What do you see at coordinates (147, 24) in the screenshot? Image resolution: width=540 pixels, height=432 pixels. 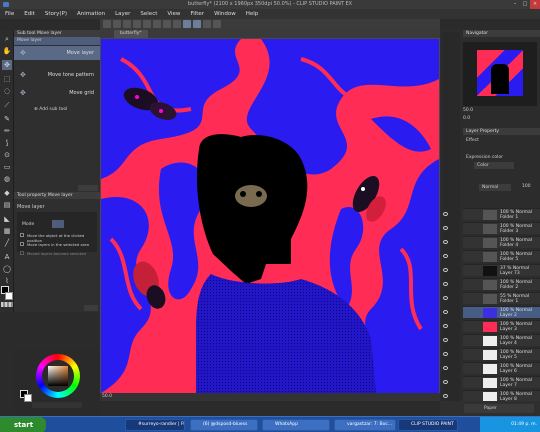 I see `redo-icon` at bounding box center [147, 24].